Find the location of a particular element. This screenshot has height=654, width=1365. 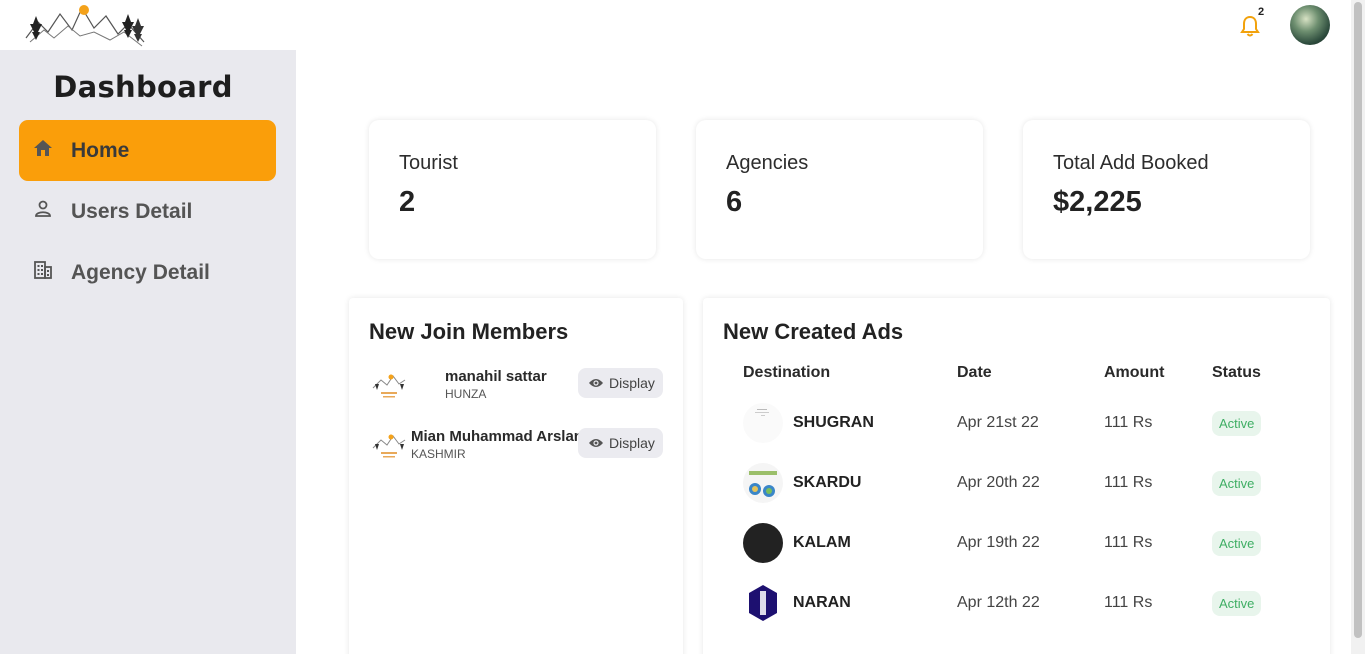

stat-label: Agencies is located at coordinates (767, 163).